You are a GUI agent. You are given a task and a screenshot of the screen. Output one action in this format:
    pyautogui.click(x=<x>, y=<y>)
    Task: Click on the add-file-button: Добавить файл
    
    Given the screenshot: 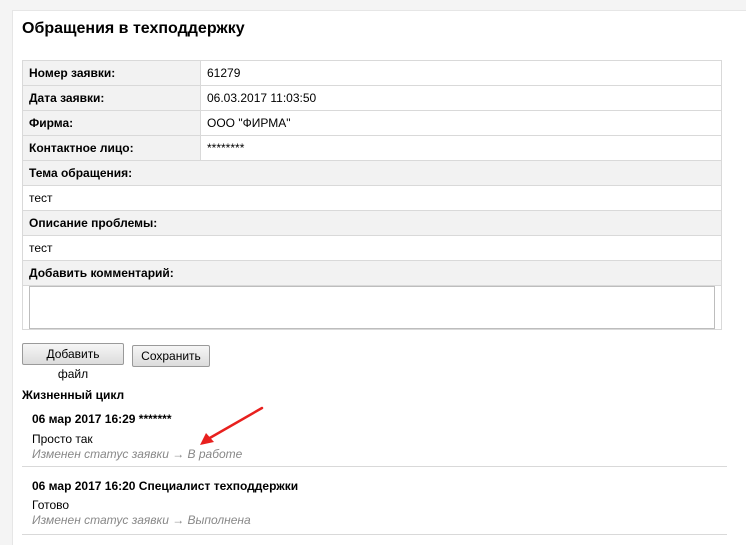 What is the action you would take?
    pyautogui.click(x=73, y=362)
    